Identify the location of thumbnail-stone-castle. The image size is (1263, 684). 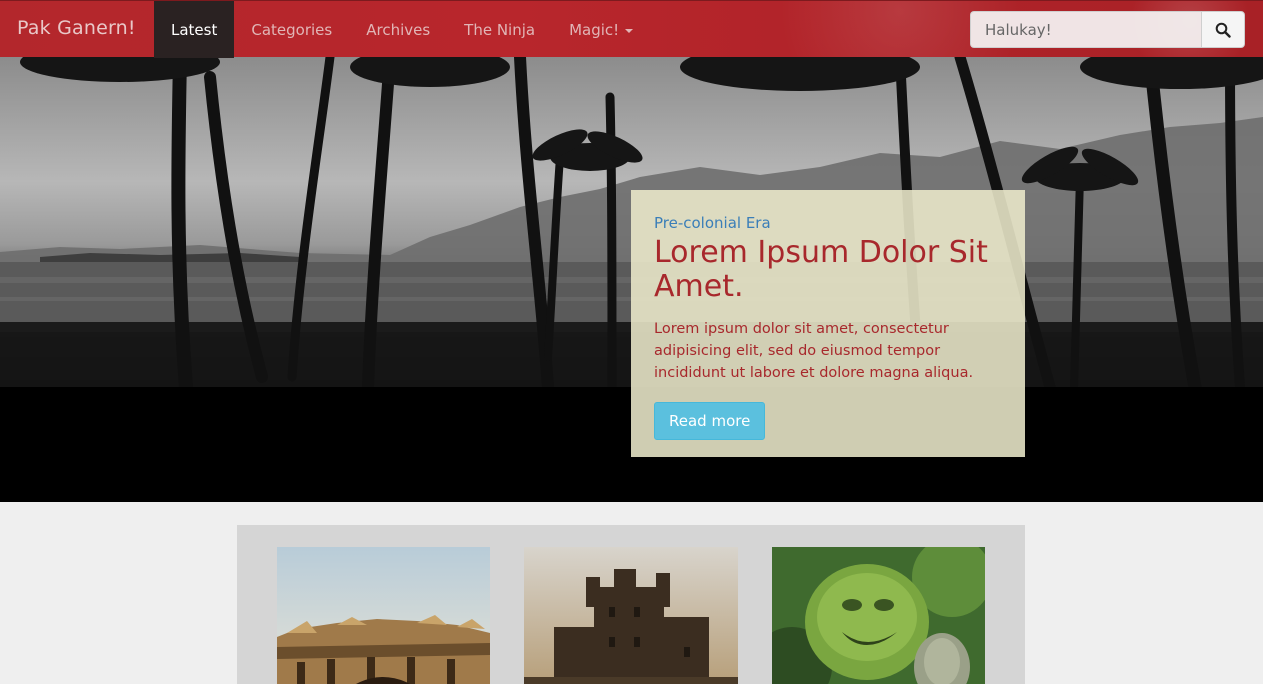
(631, 615).